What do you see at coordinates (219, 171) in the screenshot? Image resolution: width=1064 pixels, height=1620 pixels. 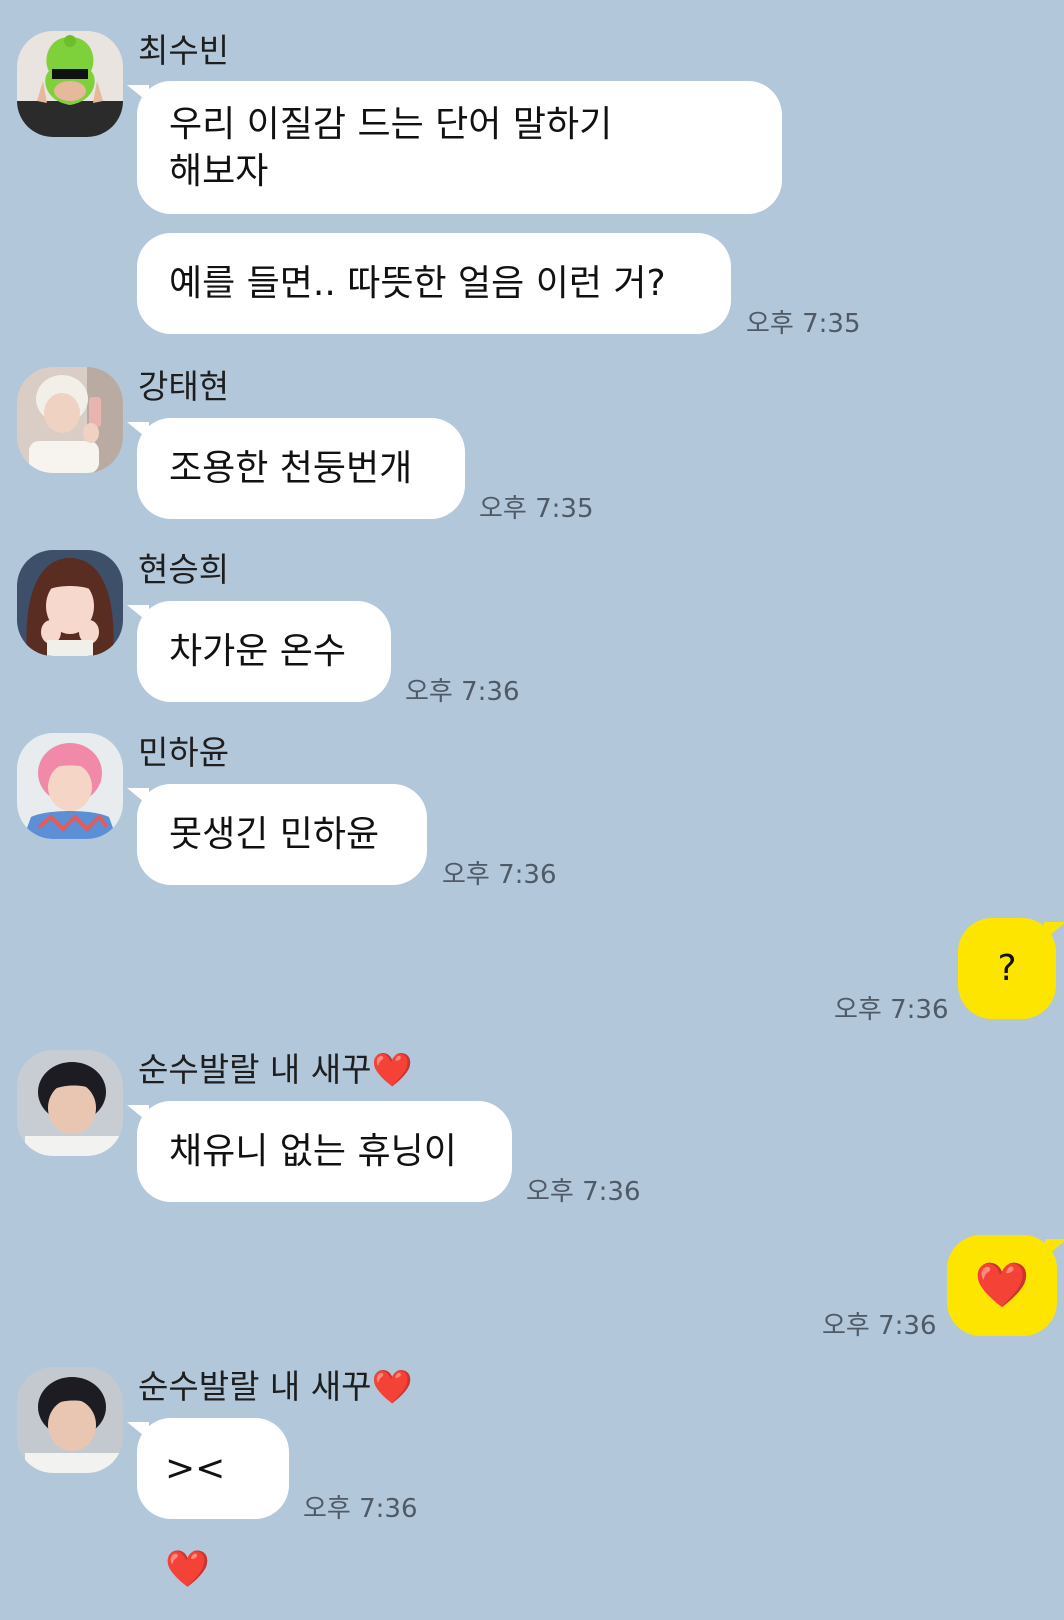 I see `message-text: 해보자` at bounding box center [219, 171].